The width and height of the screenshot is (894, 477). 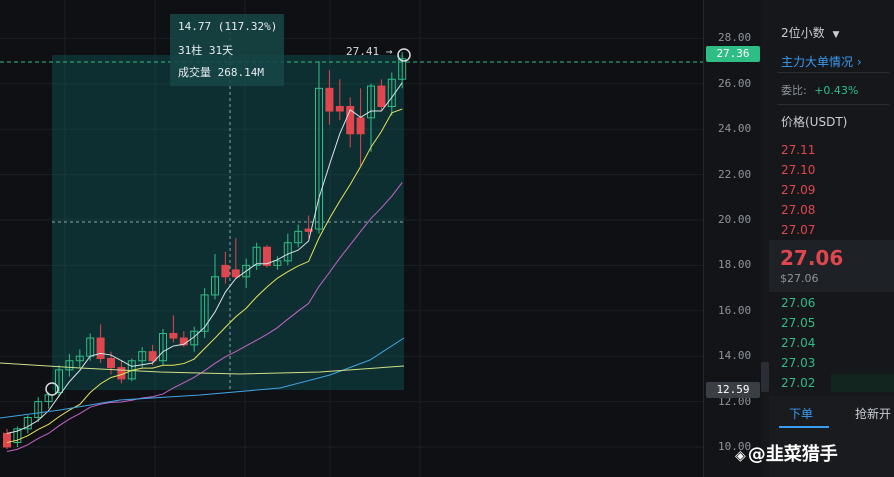 What do you see at coordinates (798, 383) in the screenshot?
I see `bid-price: 27.02` at bounding box center [798, 383].